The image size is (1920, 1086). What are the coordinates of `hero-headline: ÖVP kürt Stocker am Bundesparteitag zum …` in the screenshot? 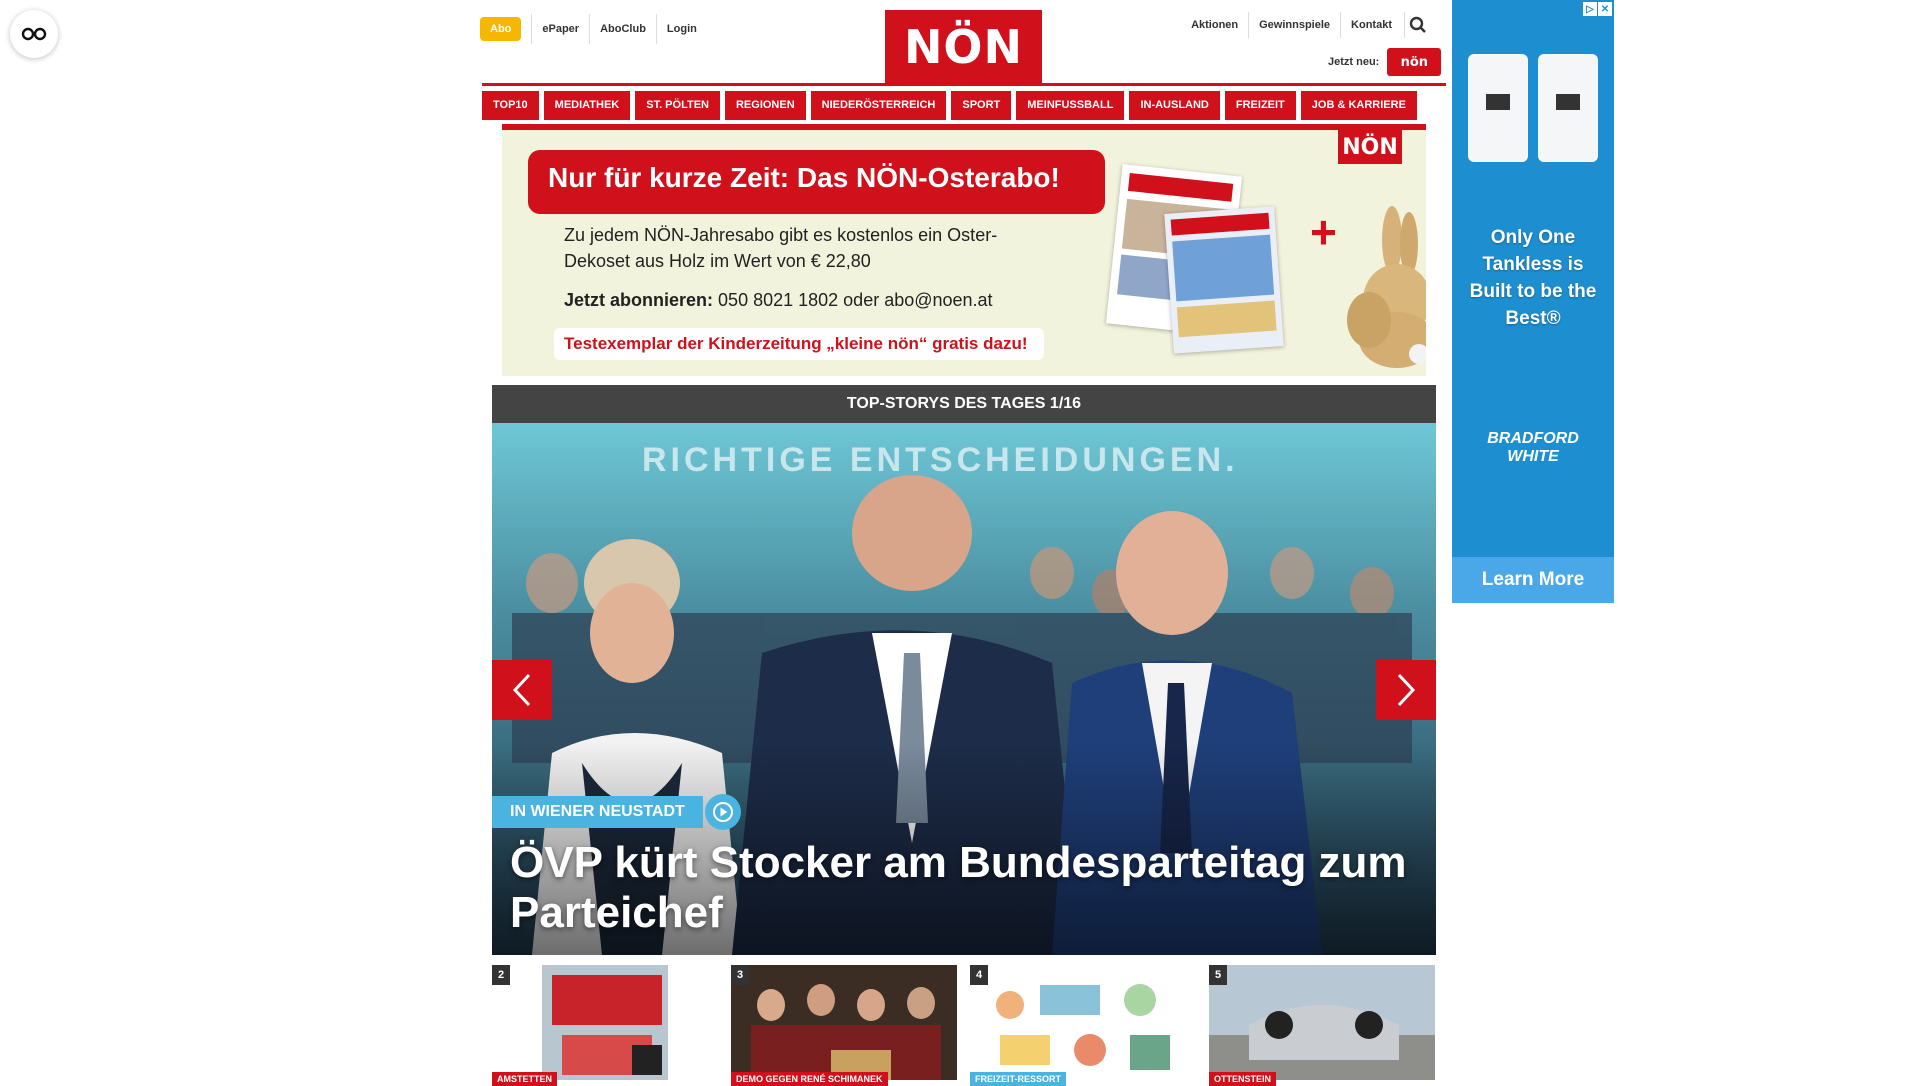 It's located at (965, 888).